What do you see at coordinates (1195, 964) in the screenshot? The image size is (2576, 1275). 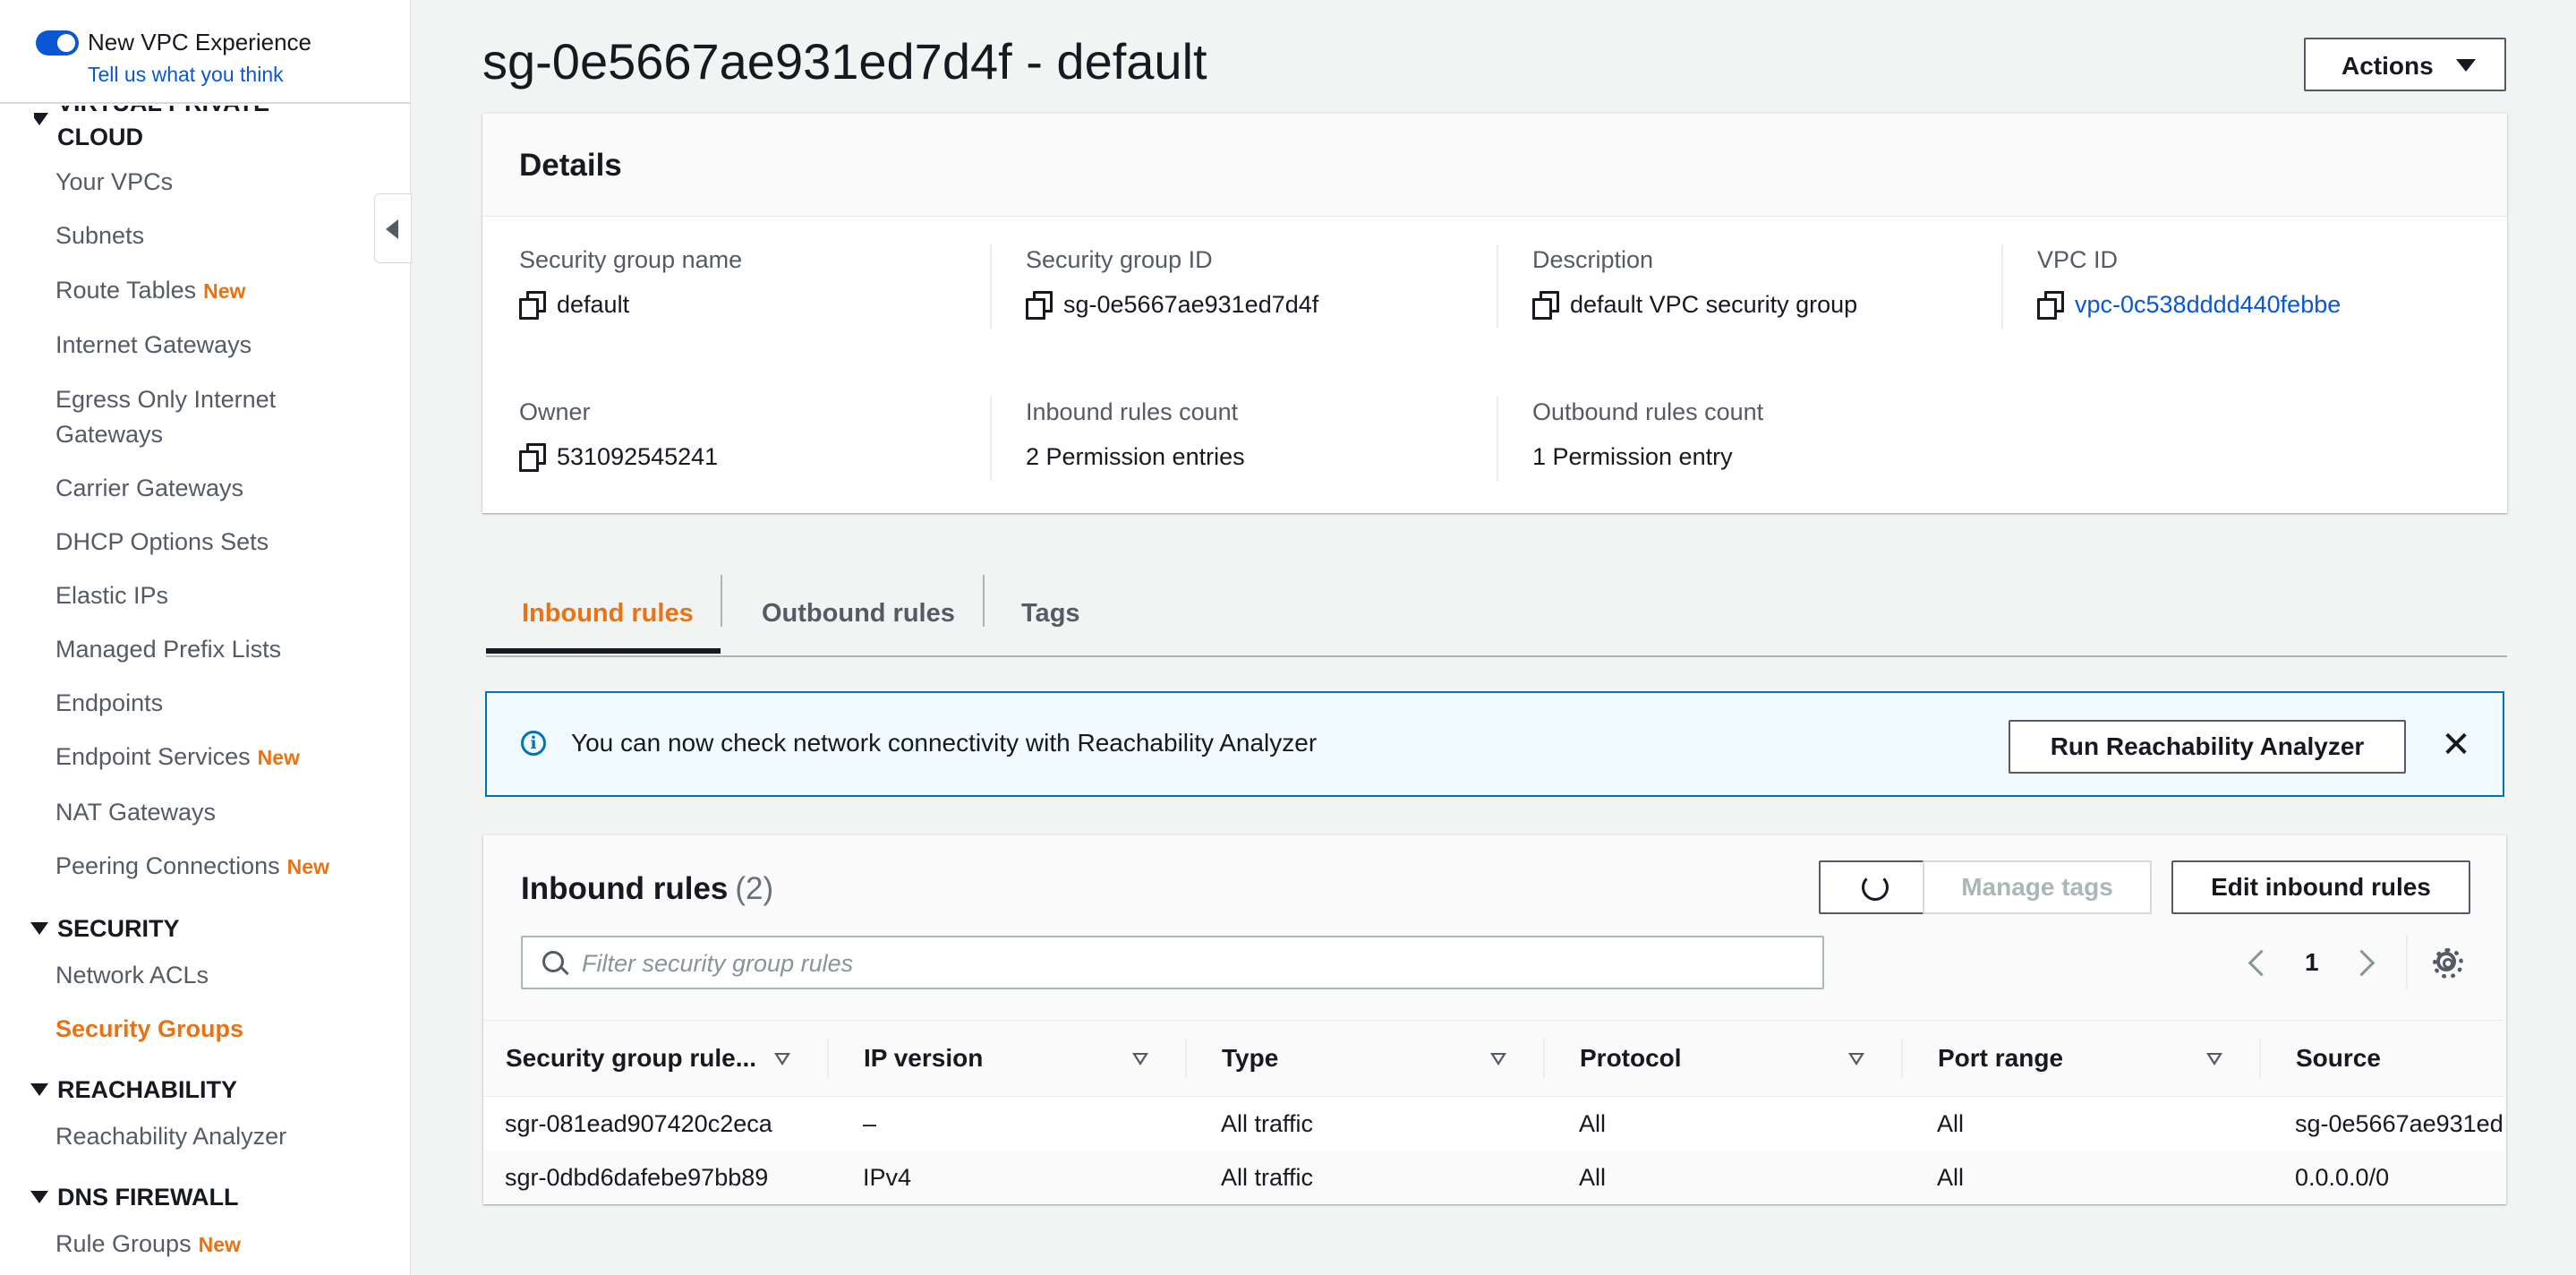 I see `filter-input` at bounding box center [1195, 964].